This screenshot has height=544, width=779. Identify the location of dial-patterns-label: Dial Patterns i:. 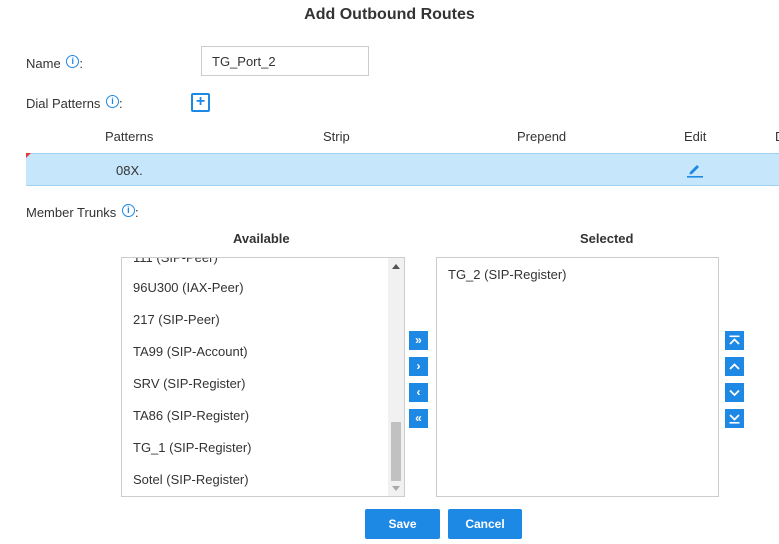
(74, 103).